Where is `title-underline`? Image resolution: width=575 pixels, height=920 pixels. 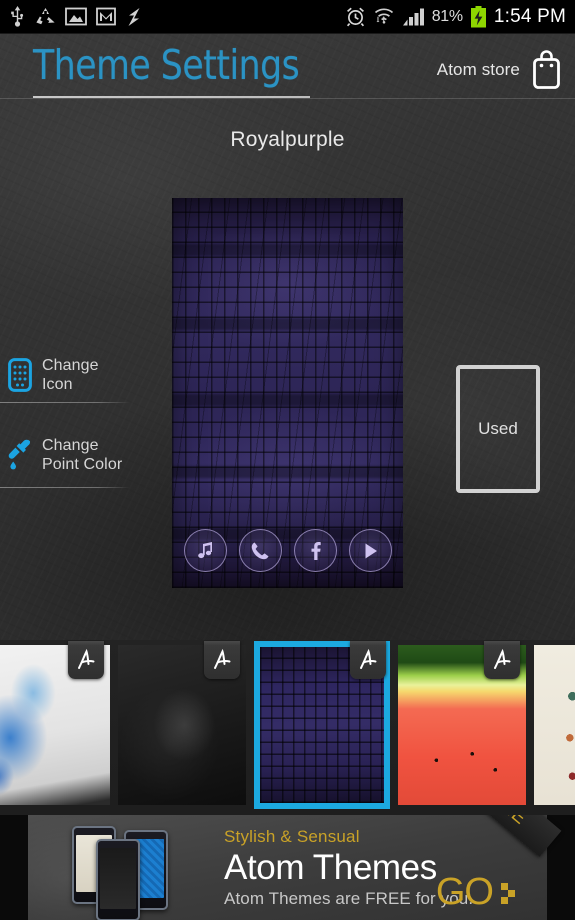 title-underline is located at coordinates (171, 97).